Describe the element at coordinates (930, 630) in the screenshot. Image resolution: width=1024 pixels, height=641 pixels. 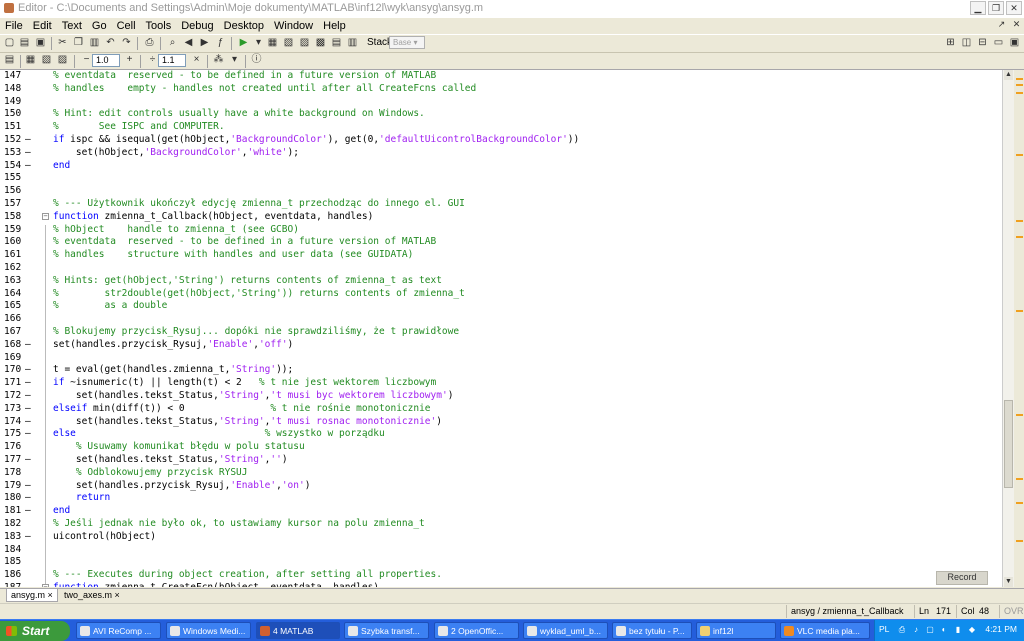
I see `network-icon: ▢` at that location.